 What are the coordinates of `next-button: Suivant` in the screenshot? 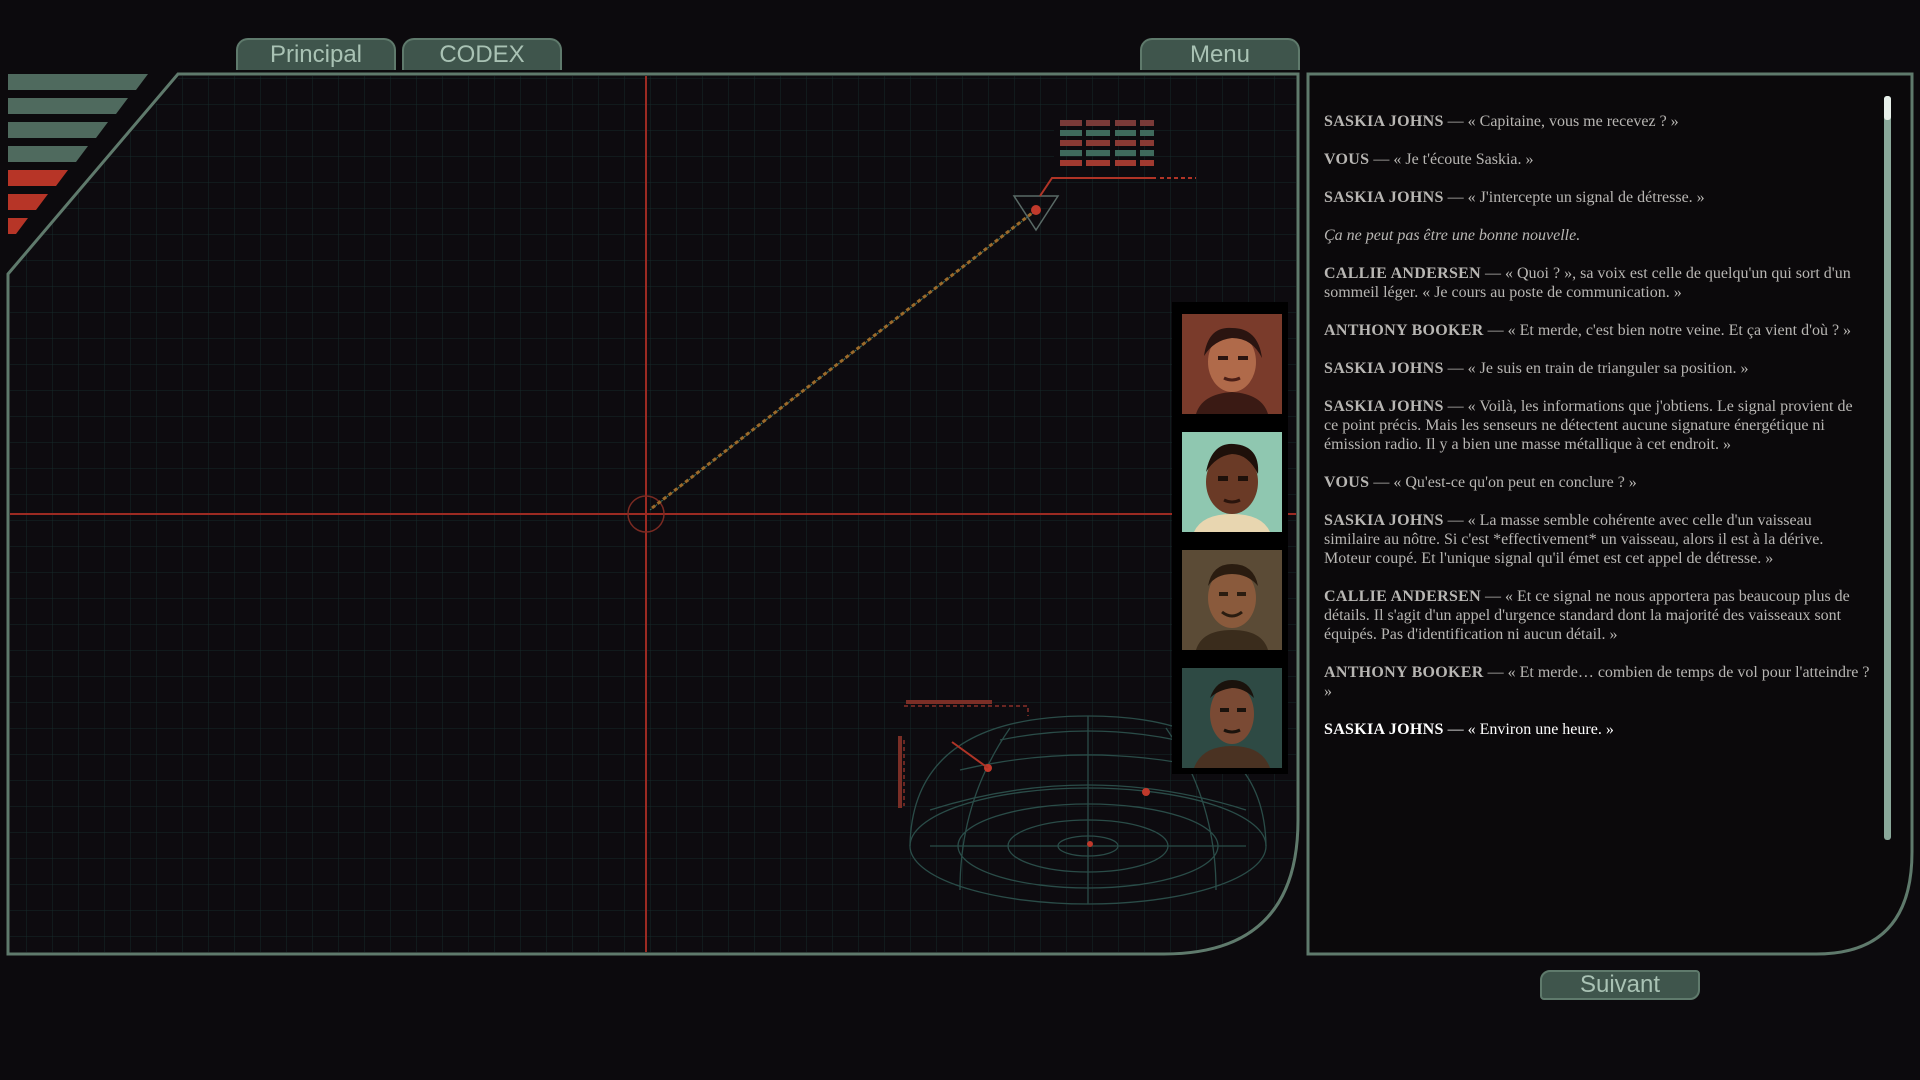 It's located at (1620, 985).